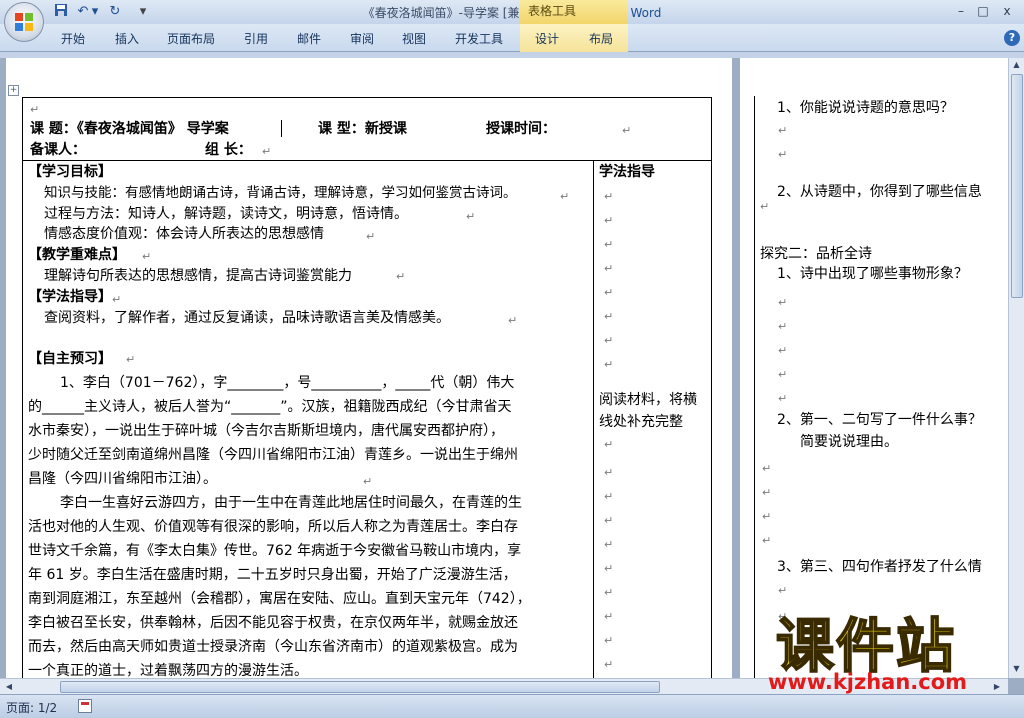  I want to click on line-20: 南到洞庭湘江，东至越州（会稽郡），寓居在安陆、应山。直到天宝元年（742），, so click(279, 599).